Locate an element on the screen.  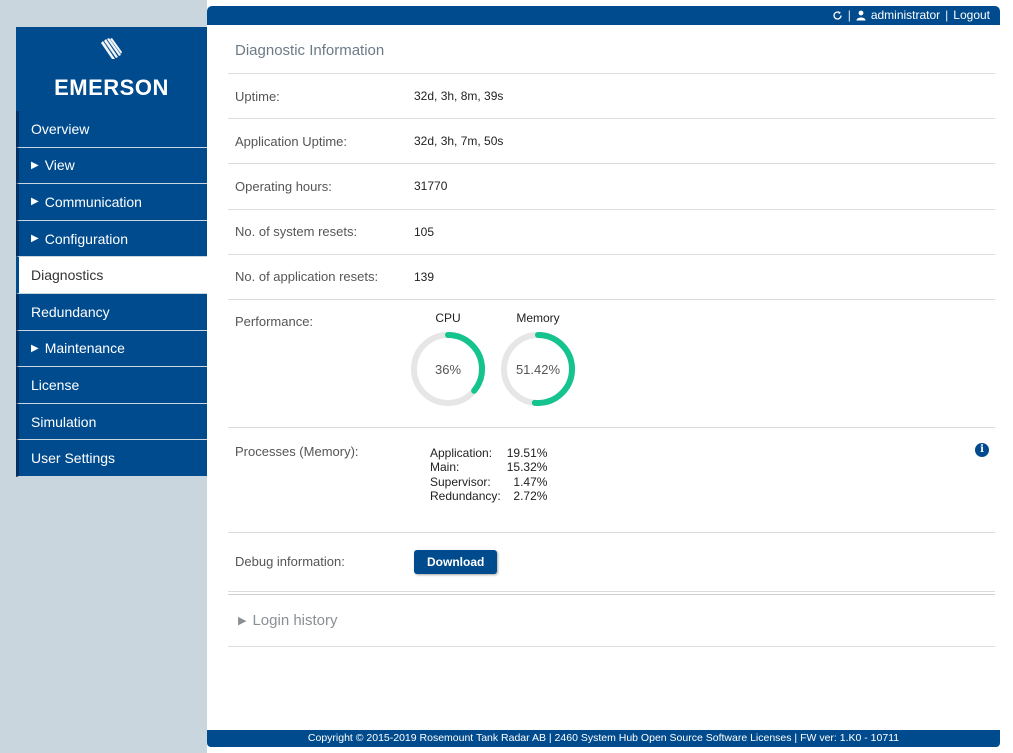
sidebar-item-label: Diagnostics is located at coordinates (67, 275).